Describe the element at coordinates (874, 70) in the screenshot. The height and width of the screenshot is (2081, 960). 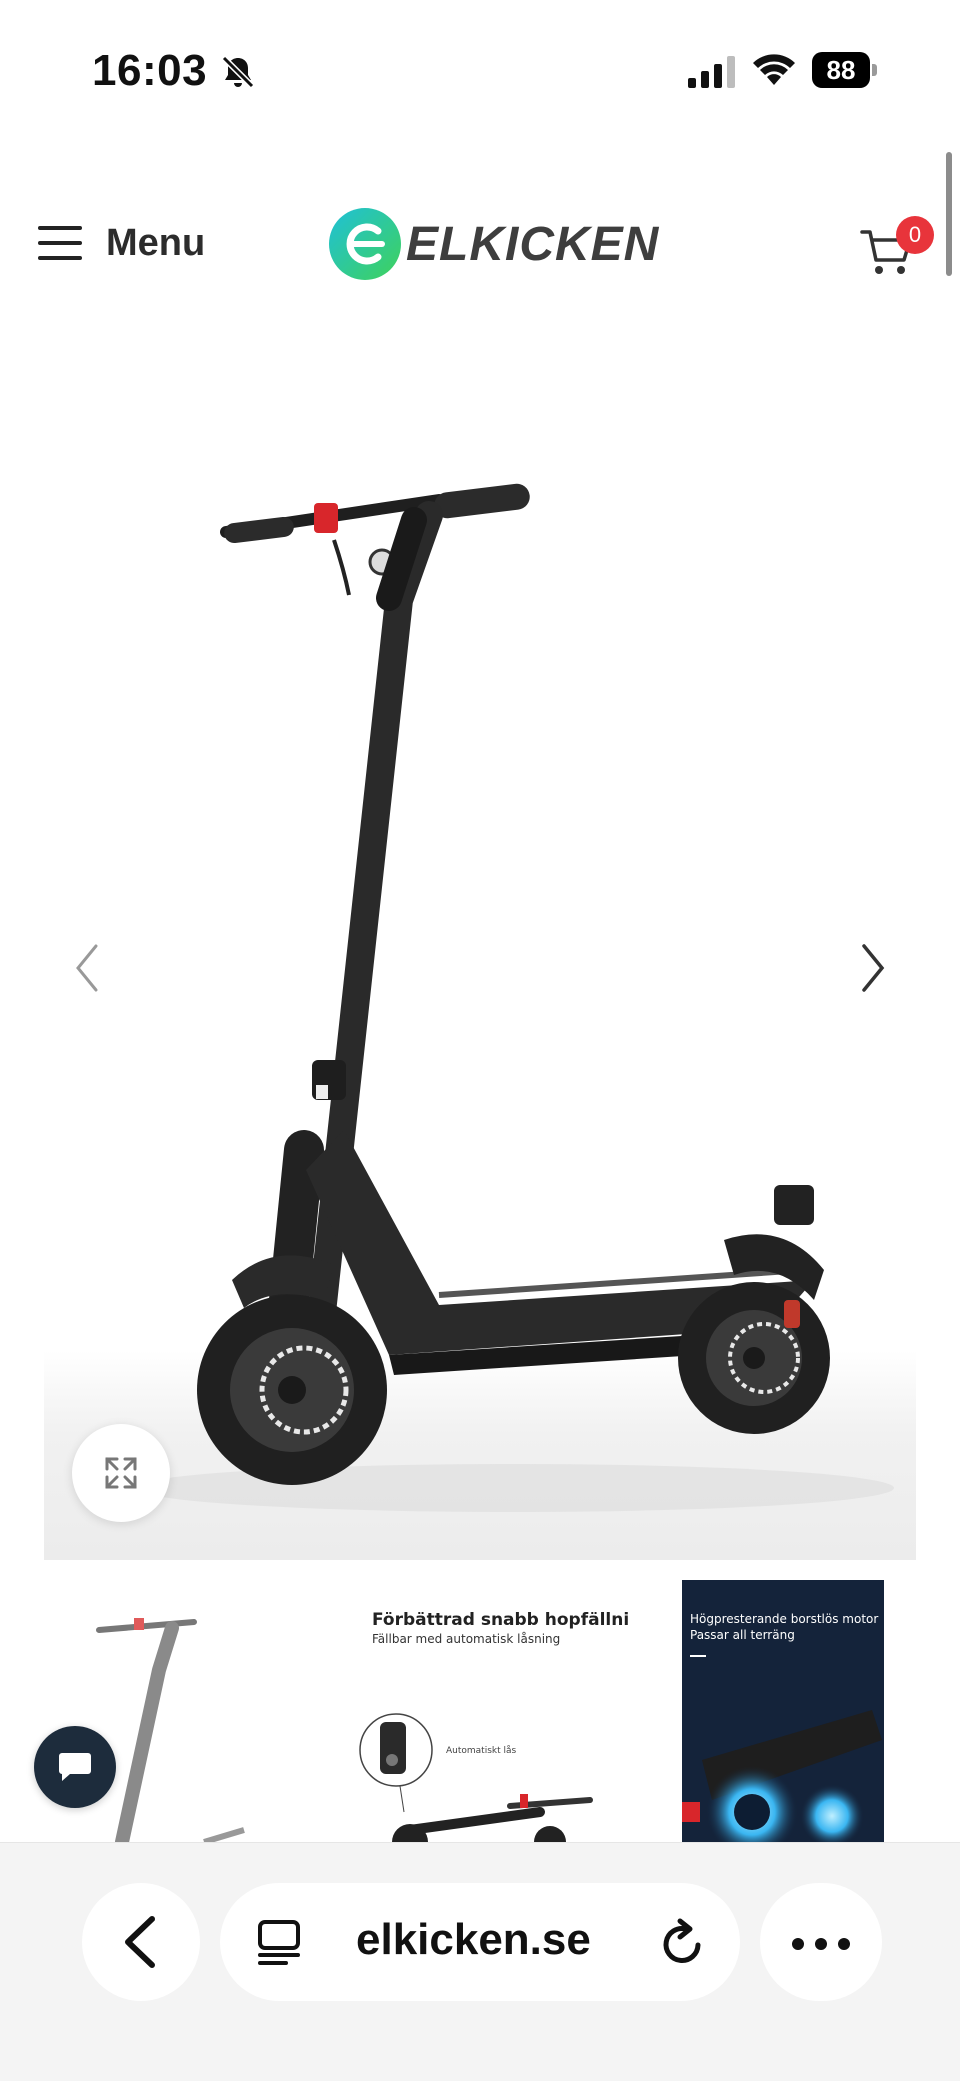
I see `battery-tip` at that location.